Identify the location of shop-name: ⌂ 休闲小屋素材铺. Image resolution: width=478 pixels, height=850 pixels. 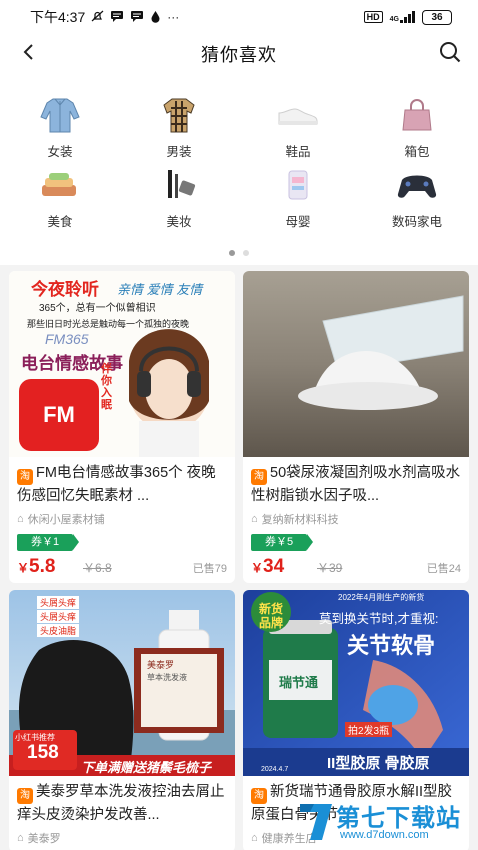
(61, 519).